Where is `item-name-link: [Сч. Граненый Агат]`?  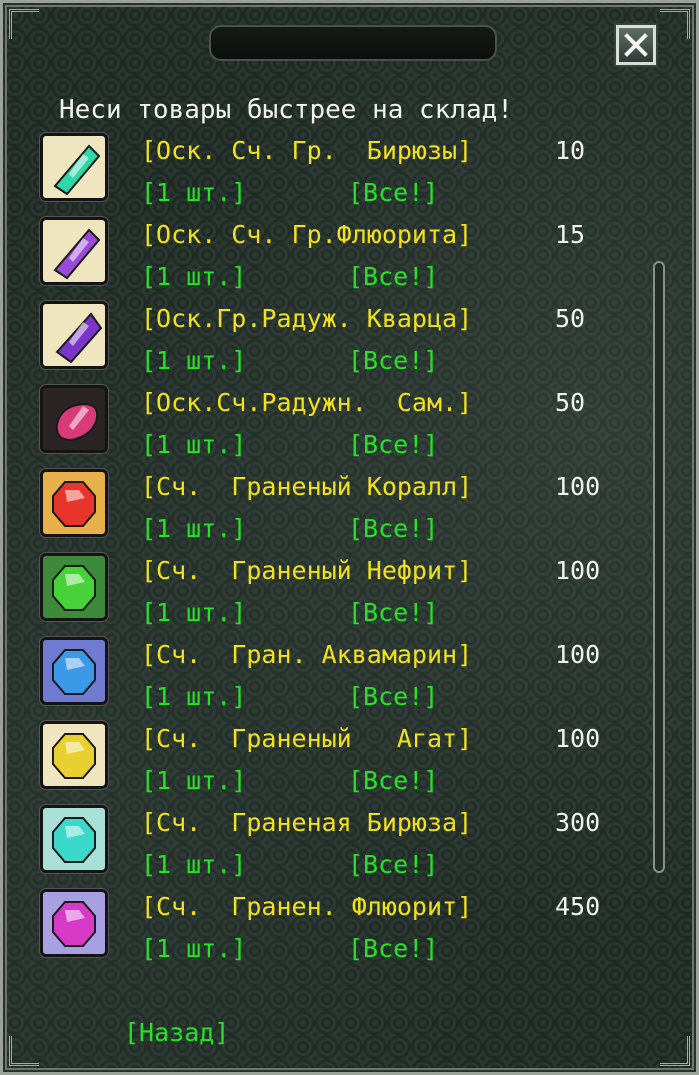
item-name-link: [Сч. Граненый Агат] is located at coordinates (306, 739).